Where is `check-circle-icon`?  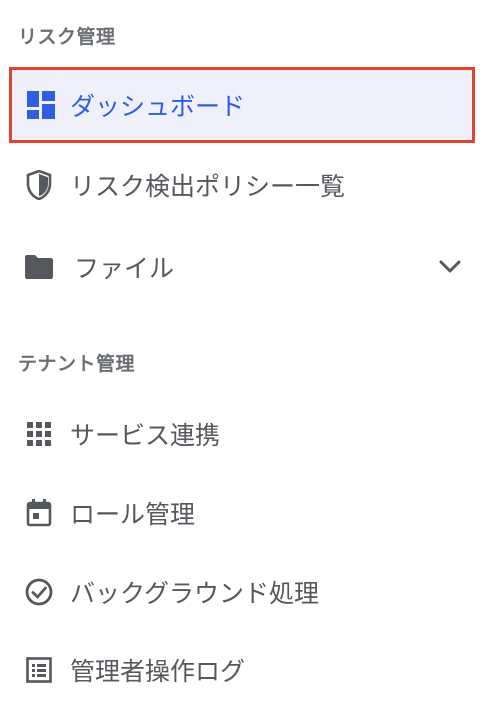
check-circle-icon is located at coordinates (39, 592).